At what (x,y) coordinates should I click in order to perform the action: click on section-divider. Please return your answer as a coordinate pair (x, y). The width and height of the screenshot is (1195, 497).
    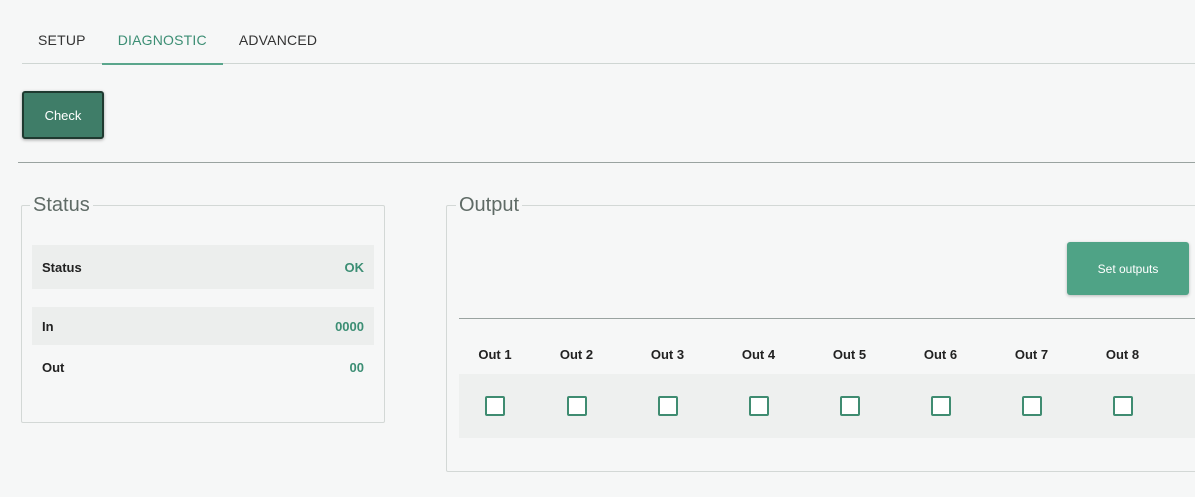
    Looking at the image, I should click on (606, 162).